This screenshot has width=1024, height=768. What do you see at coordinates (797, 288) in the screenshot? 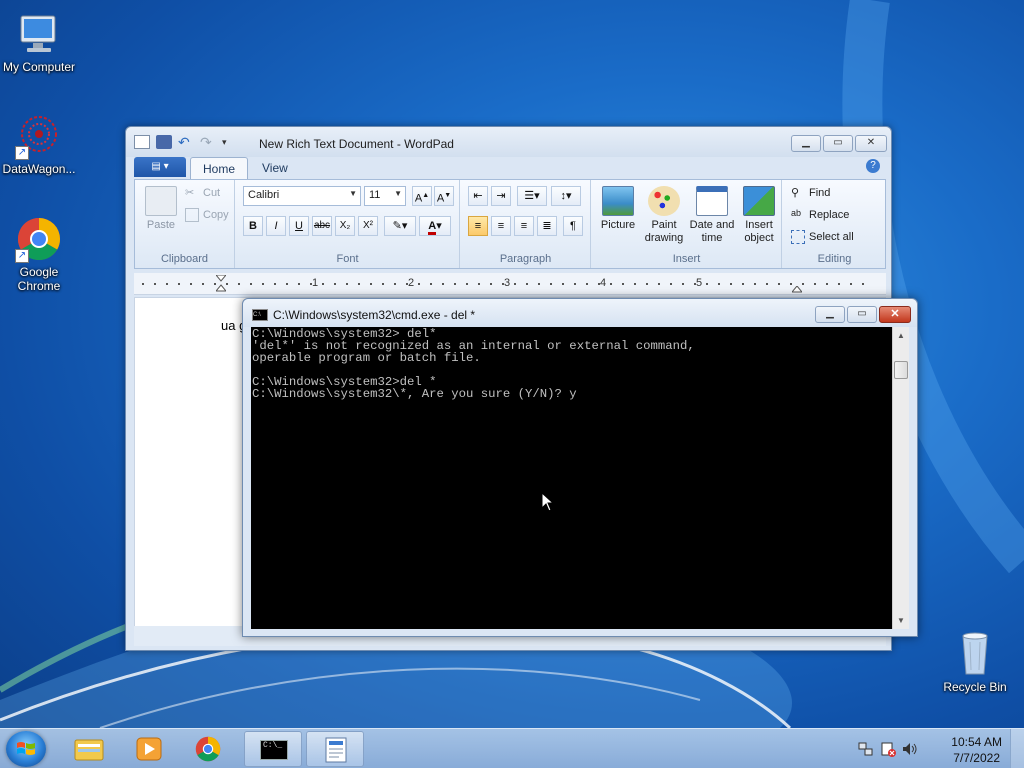
I see `right-indent-marker` at bounding box center [797, 288].